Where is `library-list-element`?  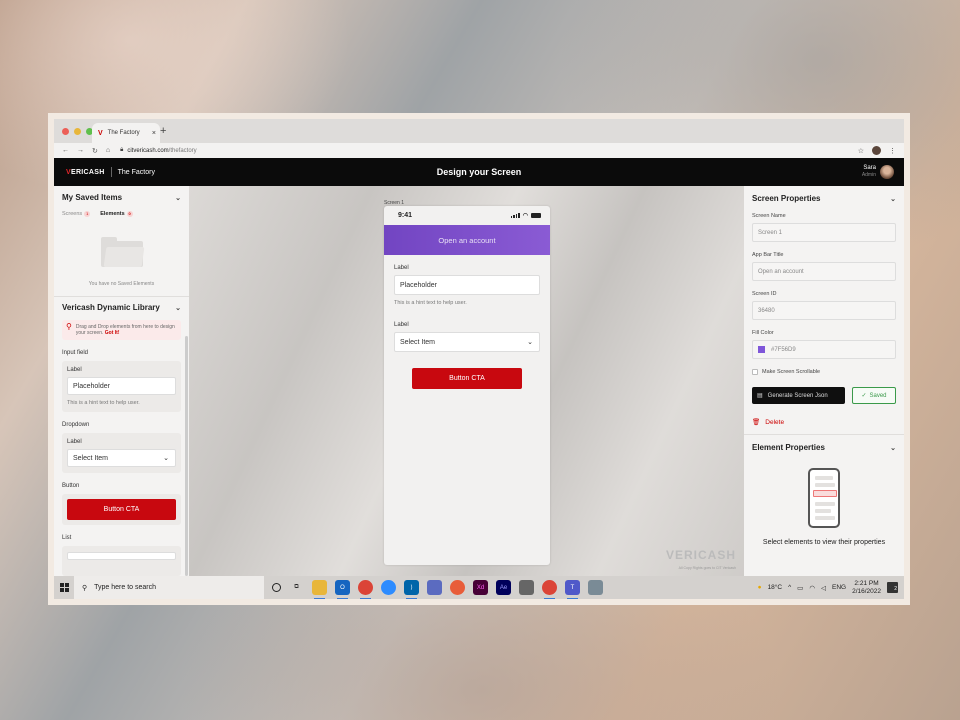 library-list-element is located at coordinates (121, 561).